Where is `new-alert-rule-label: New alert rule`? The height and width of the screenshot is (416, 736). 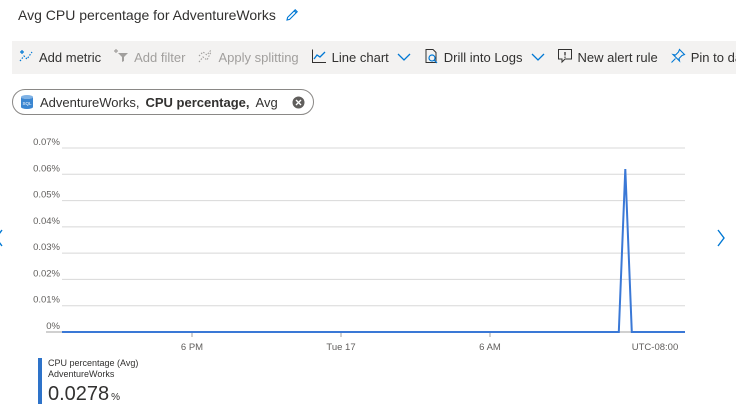 new-alert-rule-label: New alert rule is located at coordinates (617, 57).